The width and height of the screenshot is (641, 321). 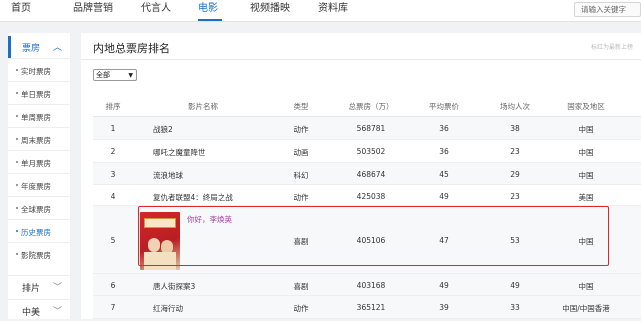 I want to click on box-office-cell: 425038, so click(x=371, y=196).